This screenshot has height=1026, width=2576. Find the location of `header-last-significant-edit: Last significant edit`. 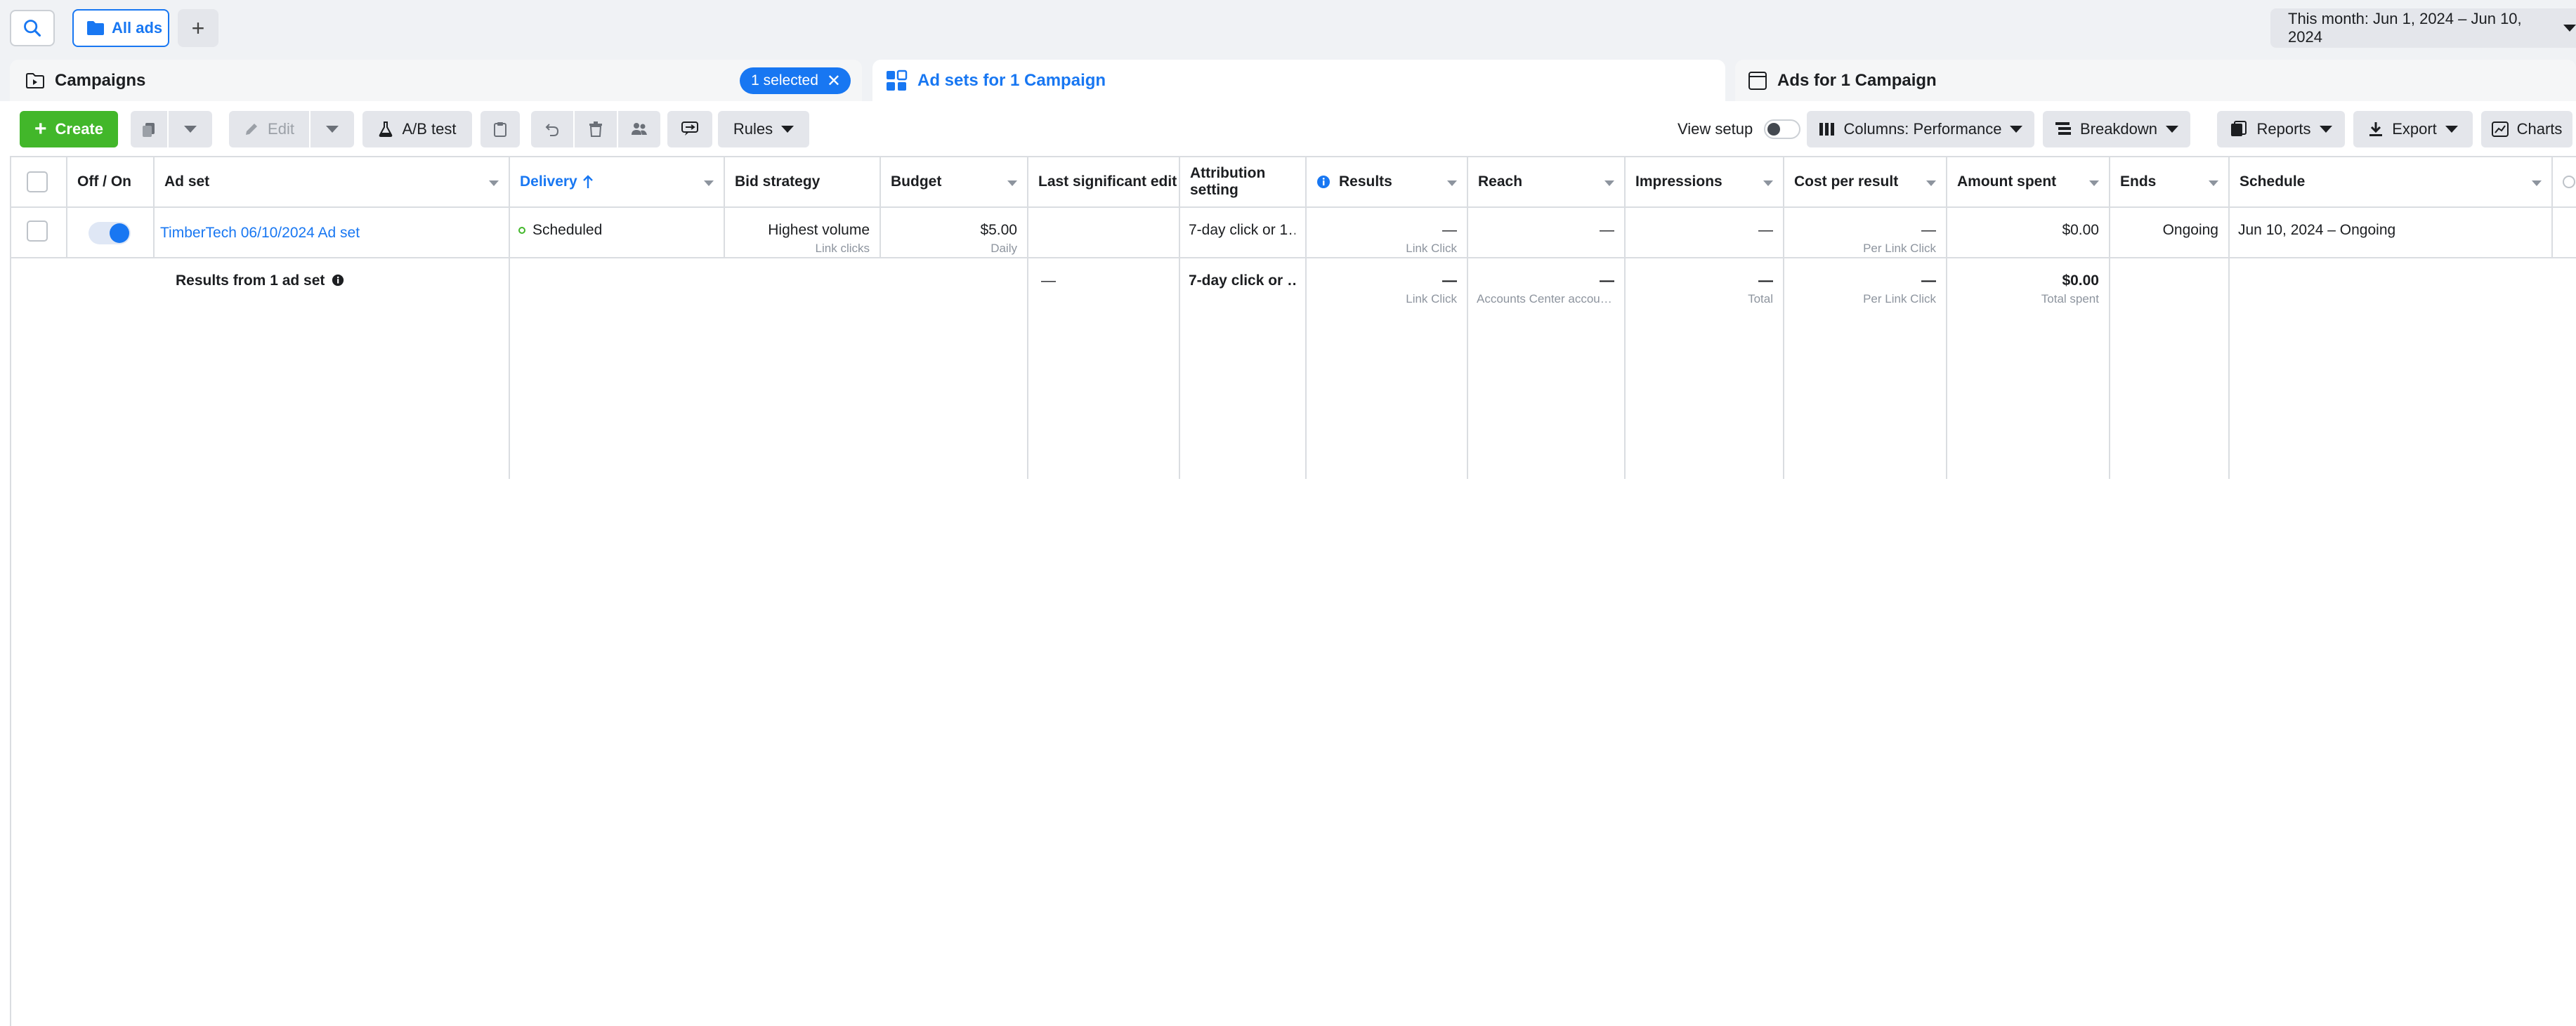

header-last-significant-edit: Last significant edit is located at coordinates (1104, 182).